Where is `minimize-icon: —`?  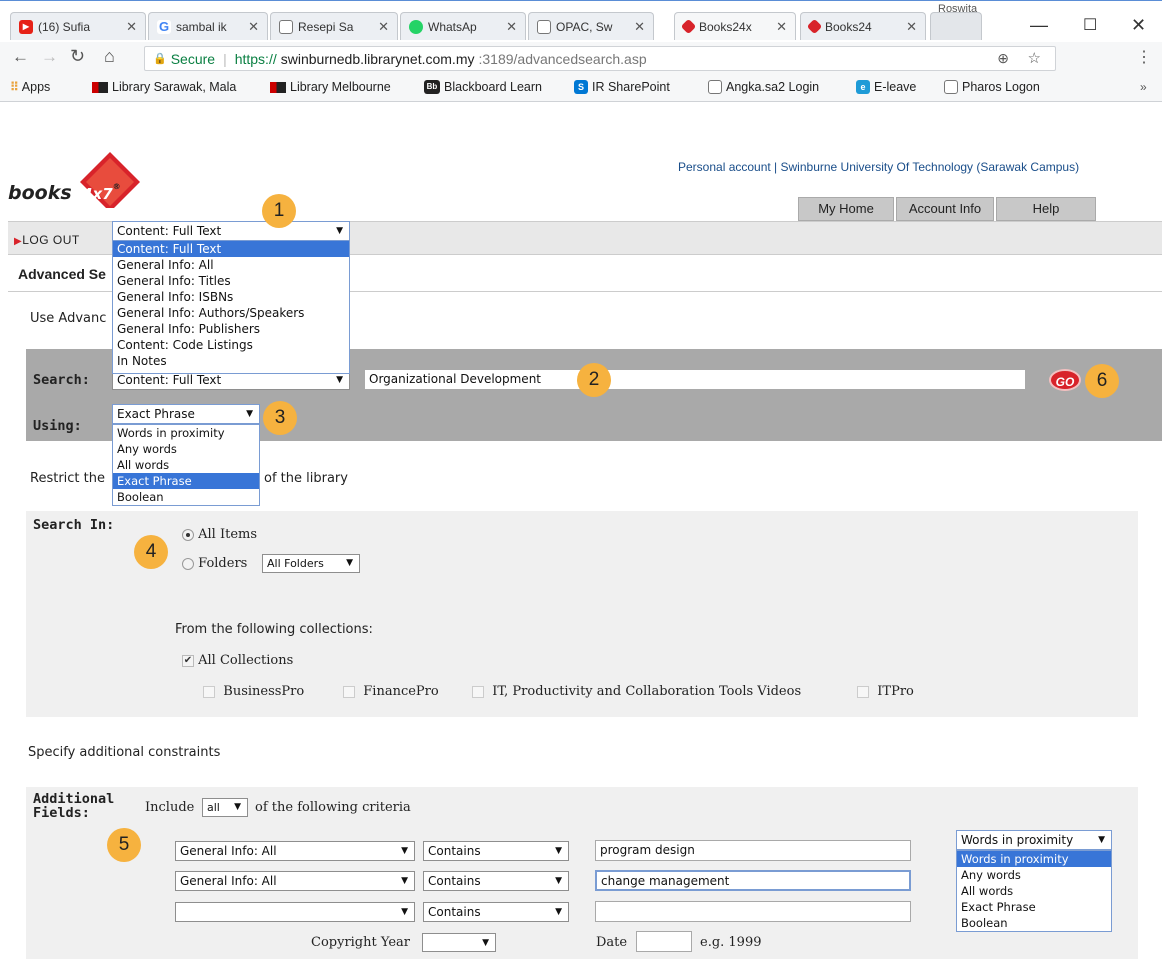
minimize-icon: — is located at coordinates (1039, 25).